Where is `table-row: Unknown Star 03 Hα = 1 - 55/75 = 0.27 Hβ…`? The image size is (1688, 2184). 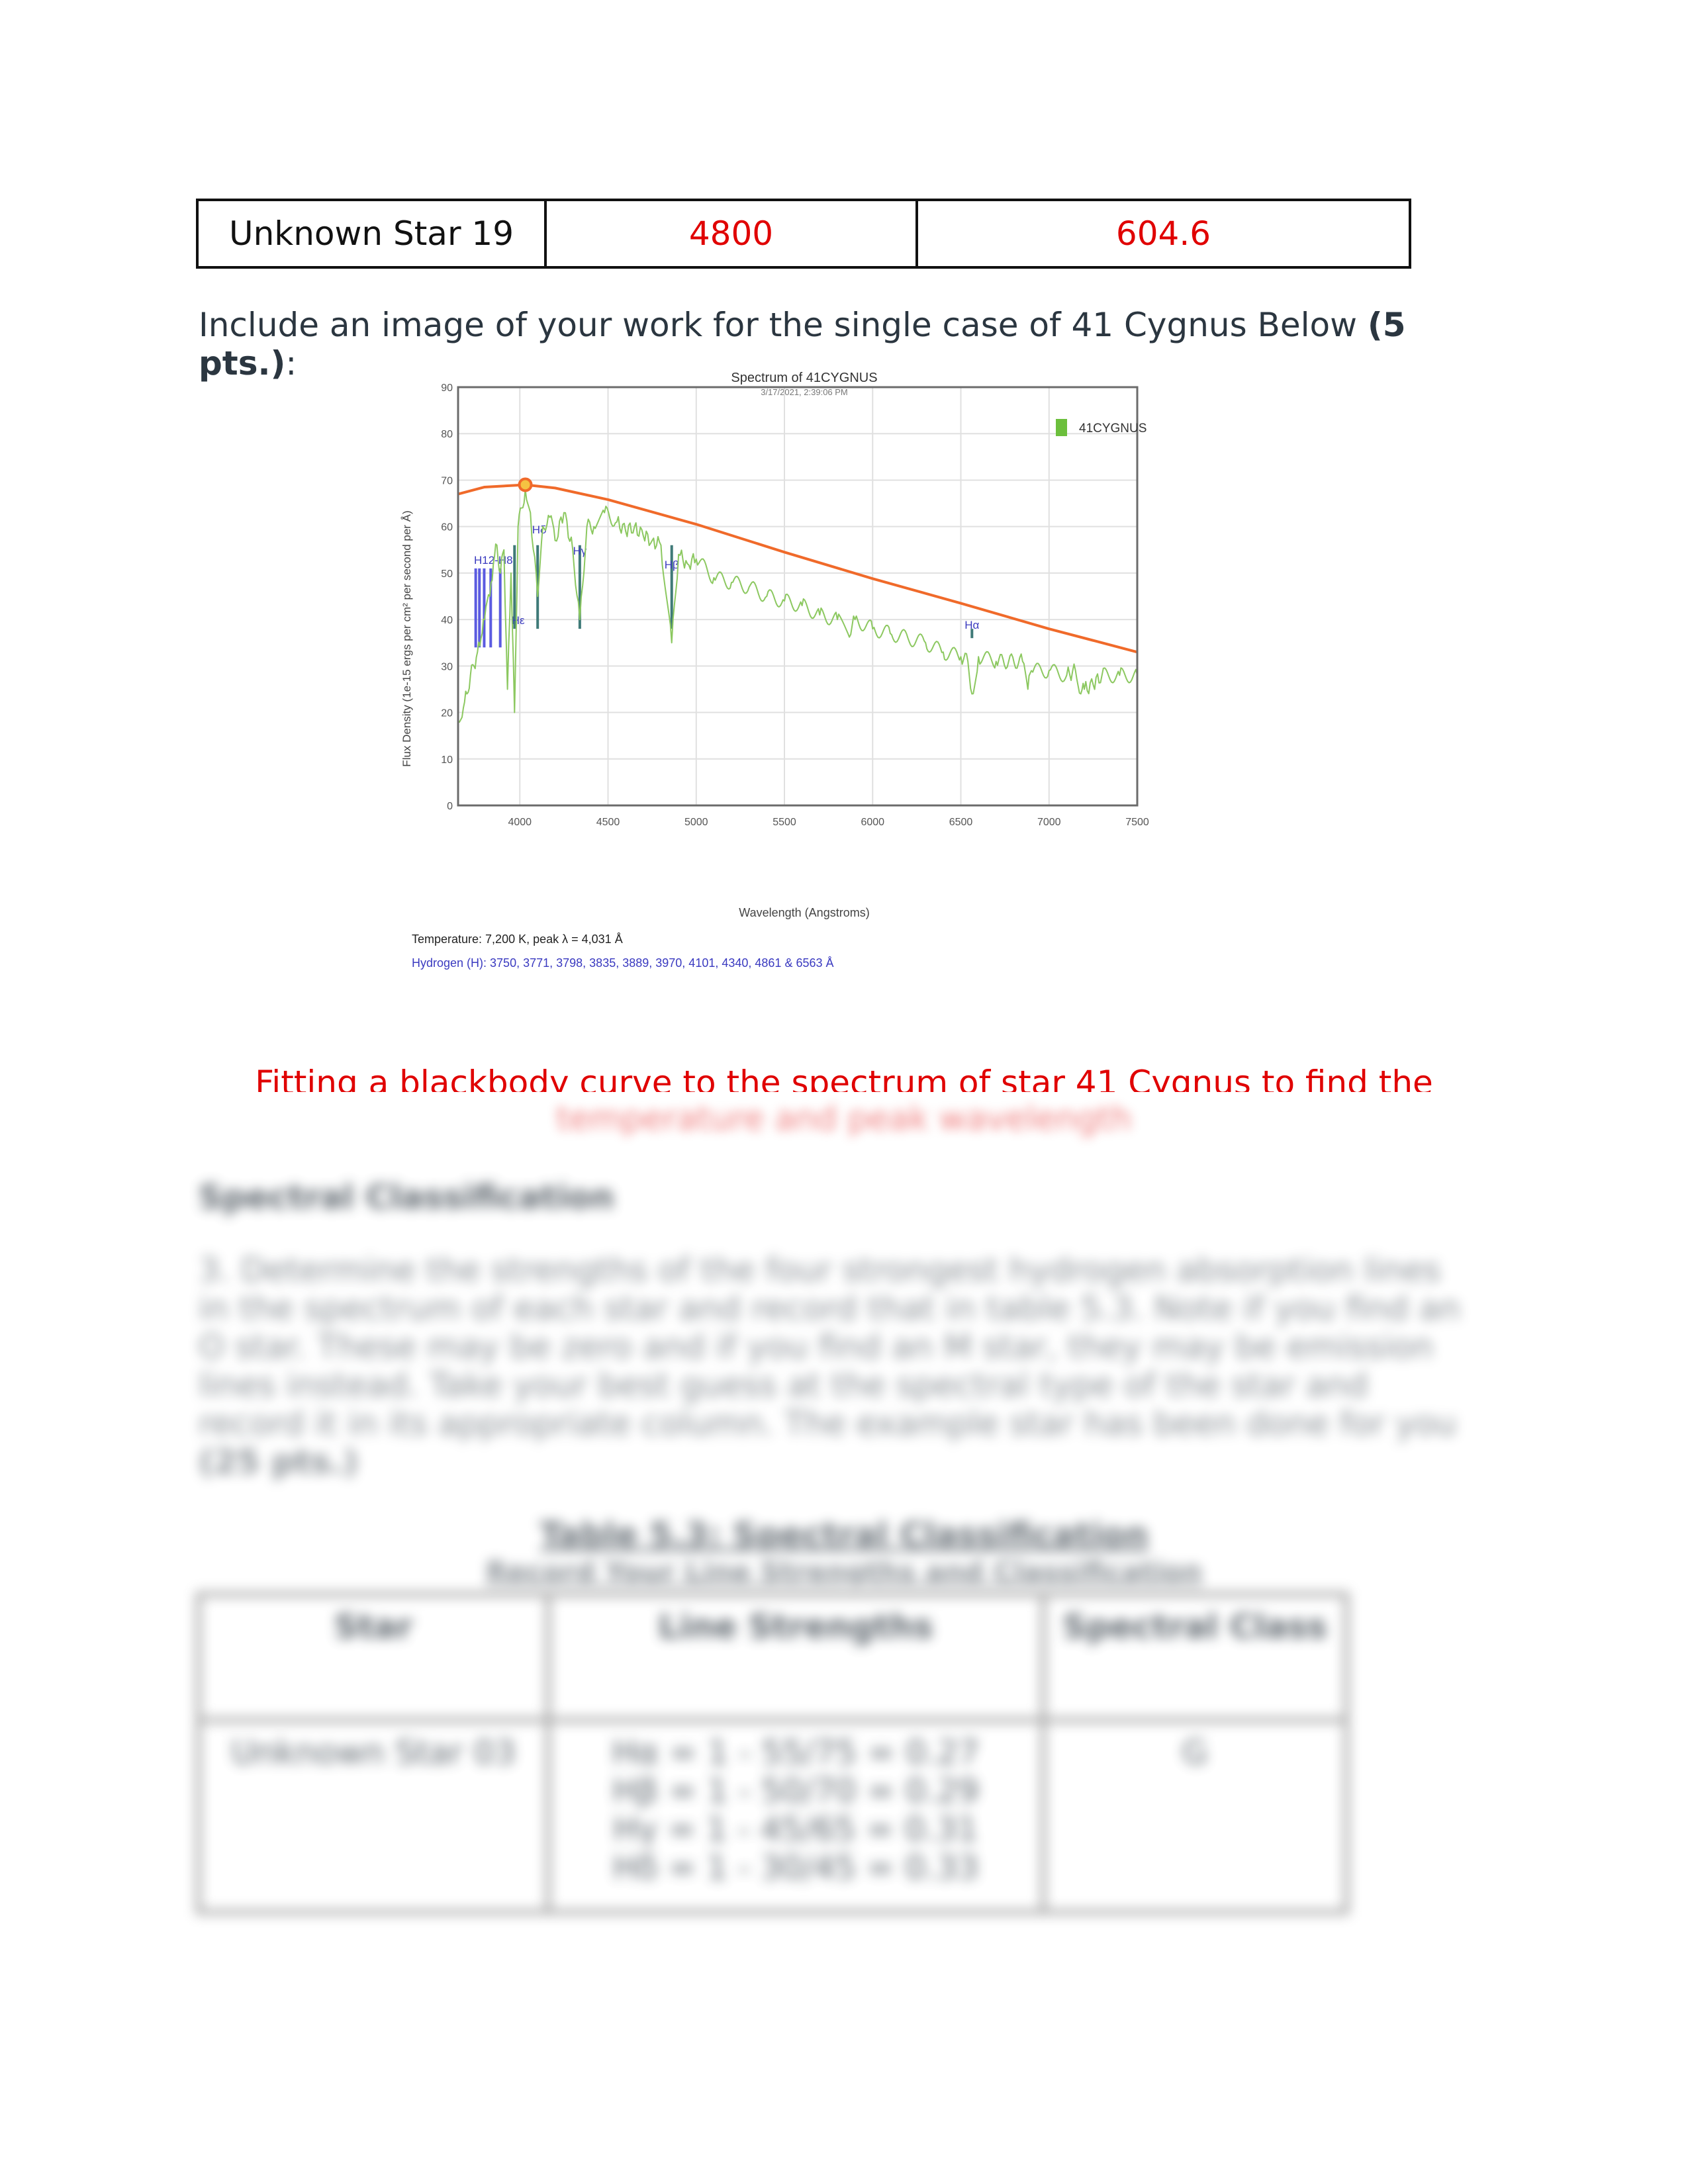
table-row: Unknown Star 03 Hα = 1 - 55/75 = 0.27 Hβ… is located at coordinates (772, 1816).